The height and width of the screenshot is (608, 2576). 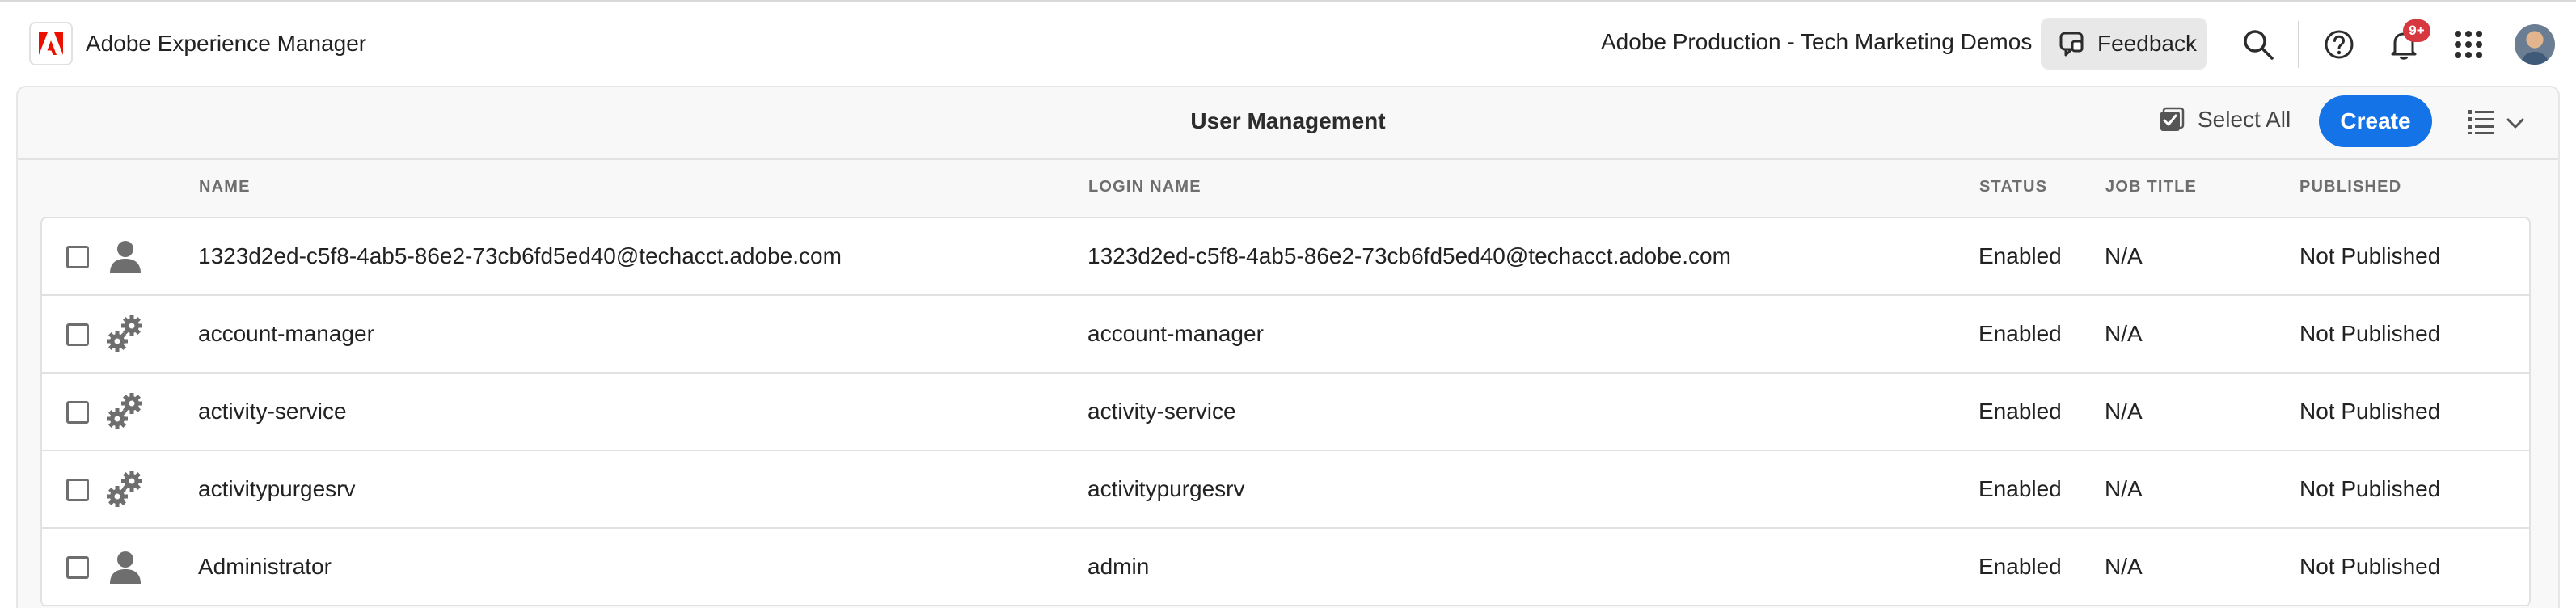 What do you see at coordinates (225, 187) in the screenshot?
I see `column-header-name: NAME` at bounding box center [225, 187].